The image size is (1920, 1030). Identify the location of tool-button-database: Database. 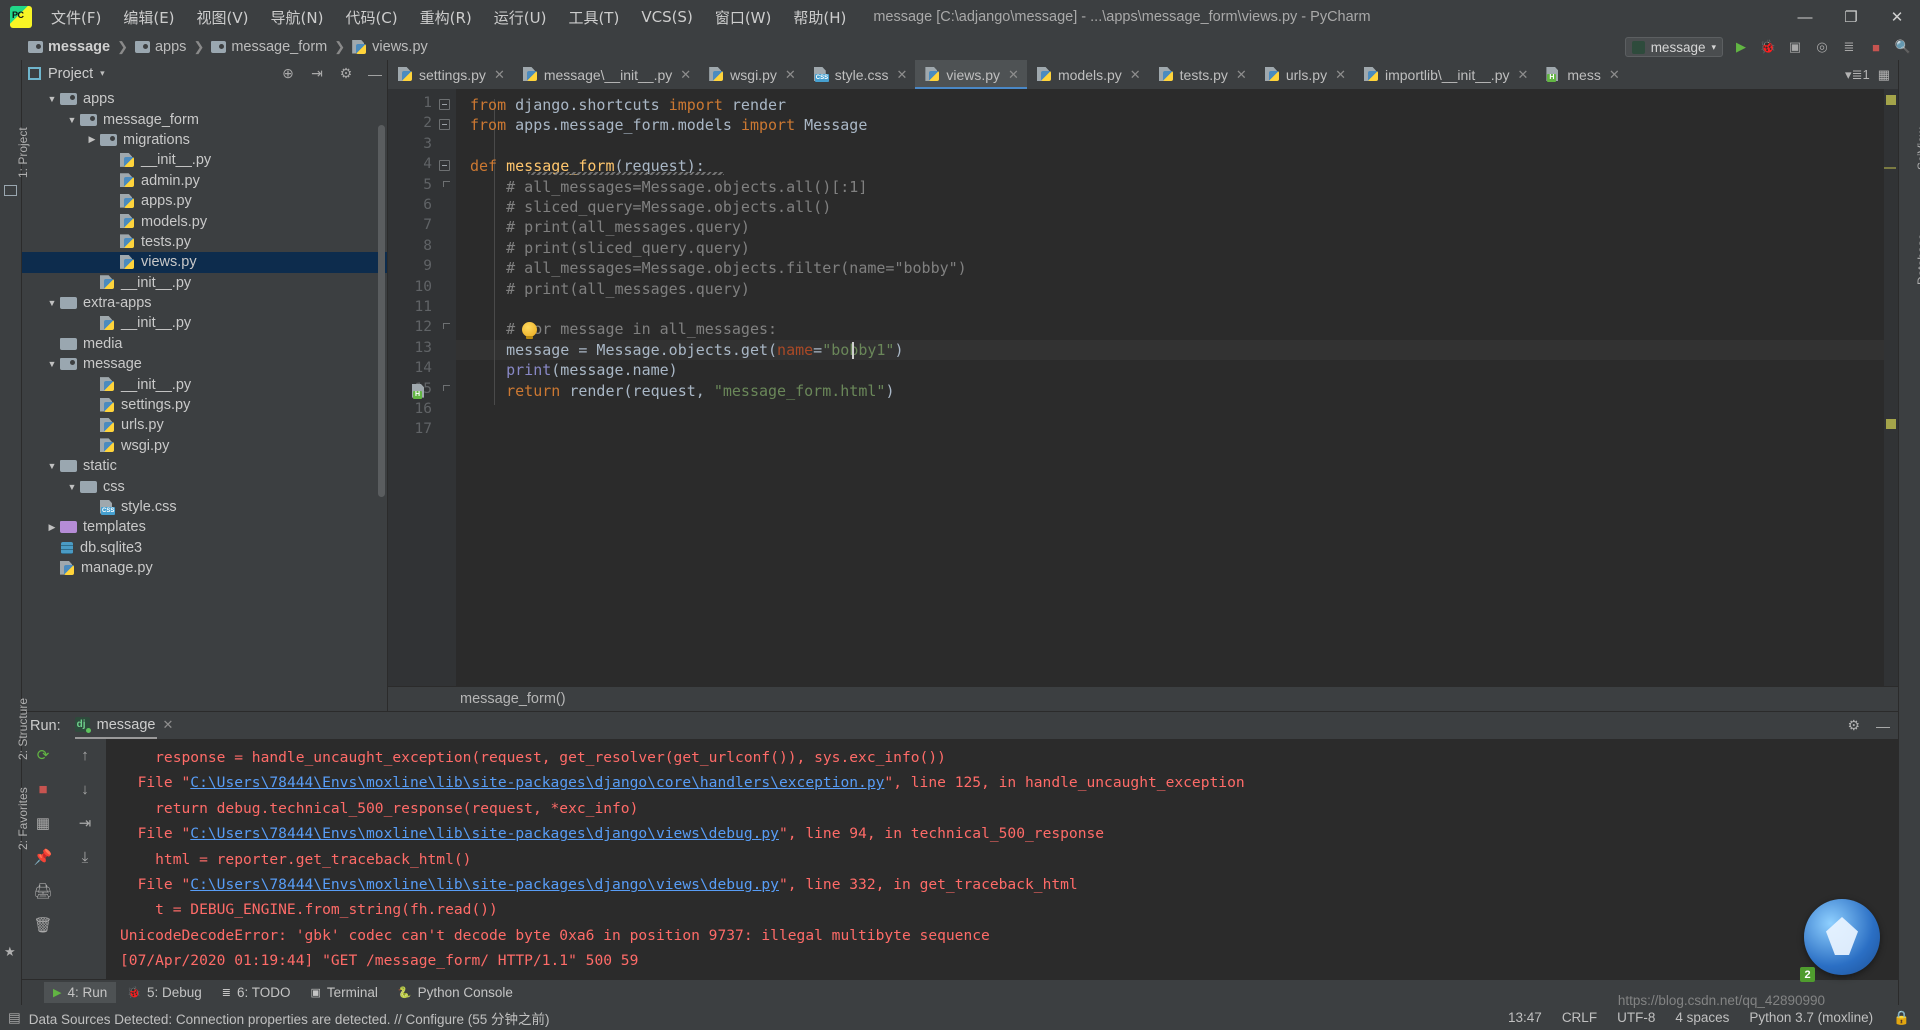
(1917, 259).